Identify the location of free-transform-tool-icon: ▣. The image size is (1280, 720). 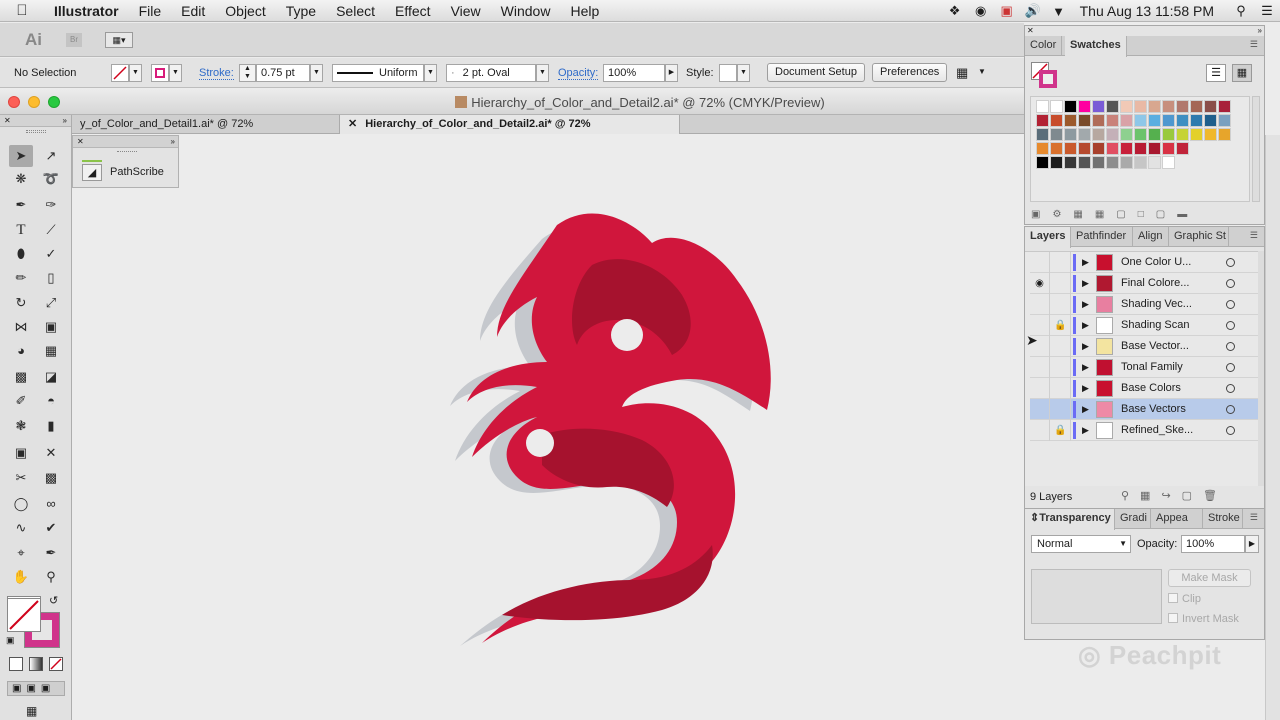
(51, 327).